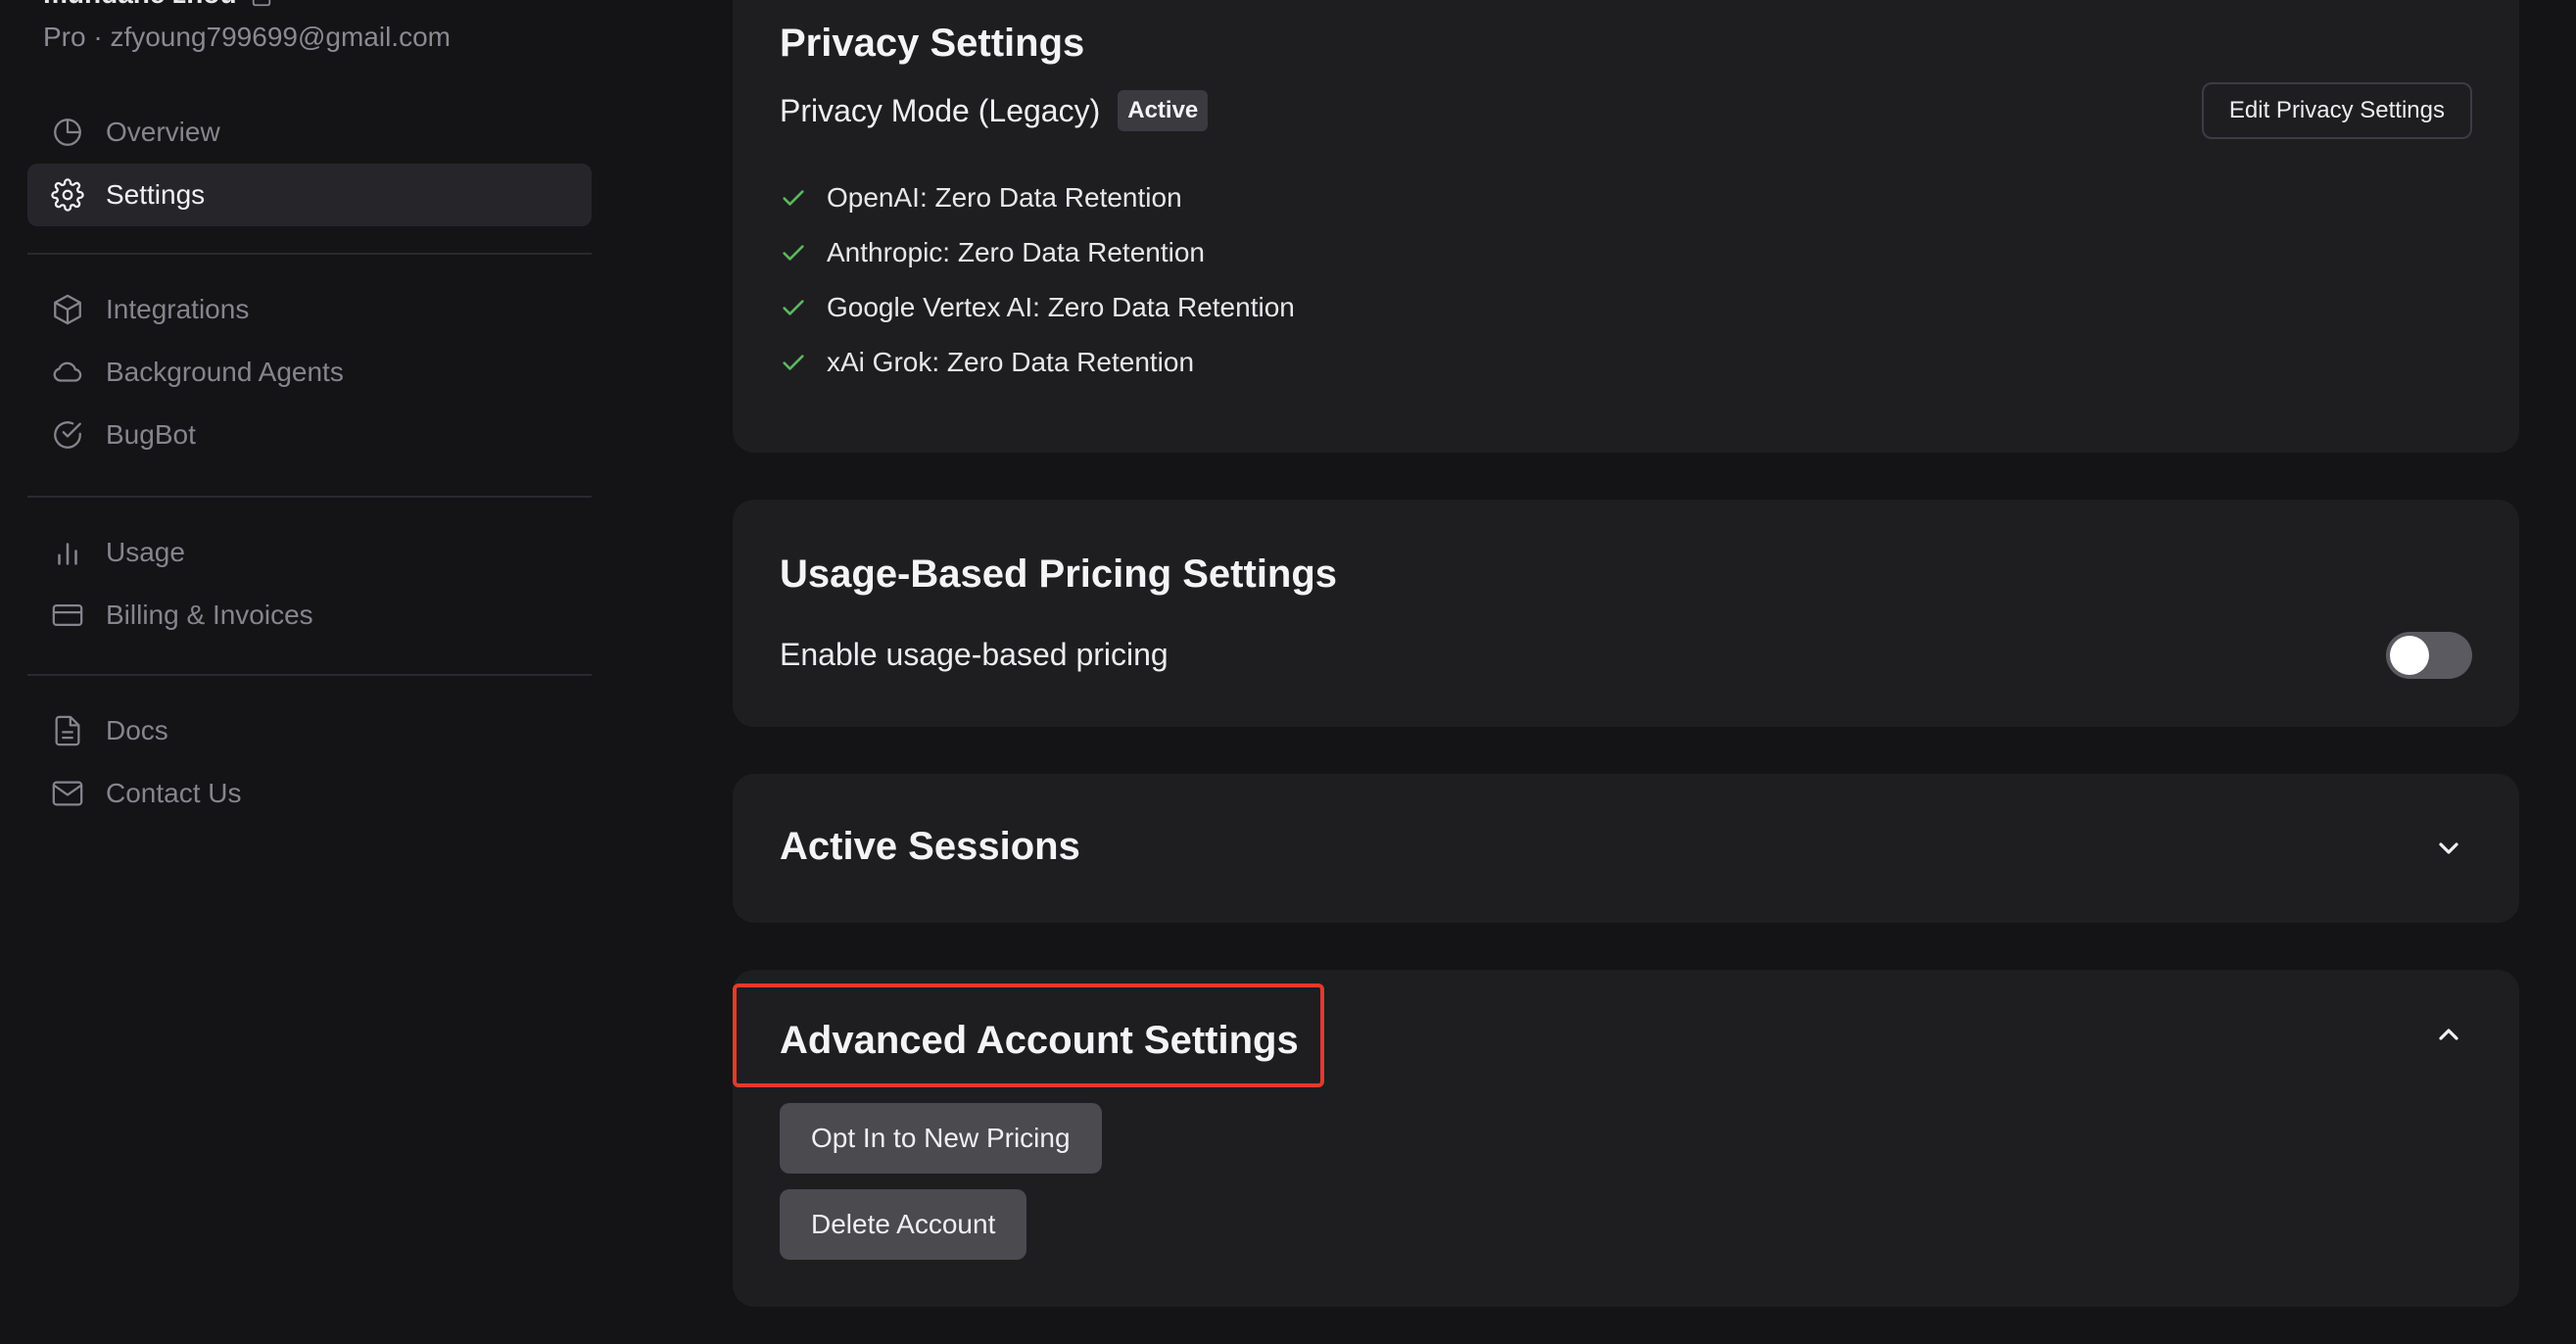  Describe the element at coordinates (309, 730) in the screenshot. I see `sidebar-item-docs: Docs` at that location.